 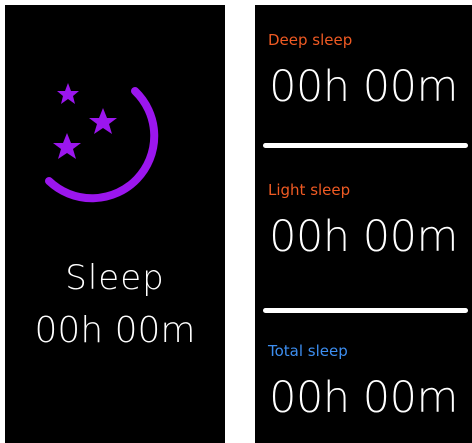 I want to click on star-icon-bottom, so click(x=67, y=146).